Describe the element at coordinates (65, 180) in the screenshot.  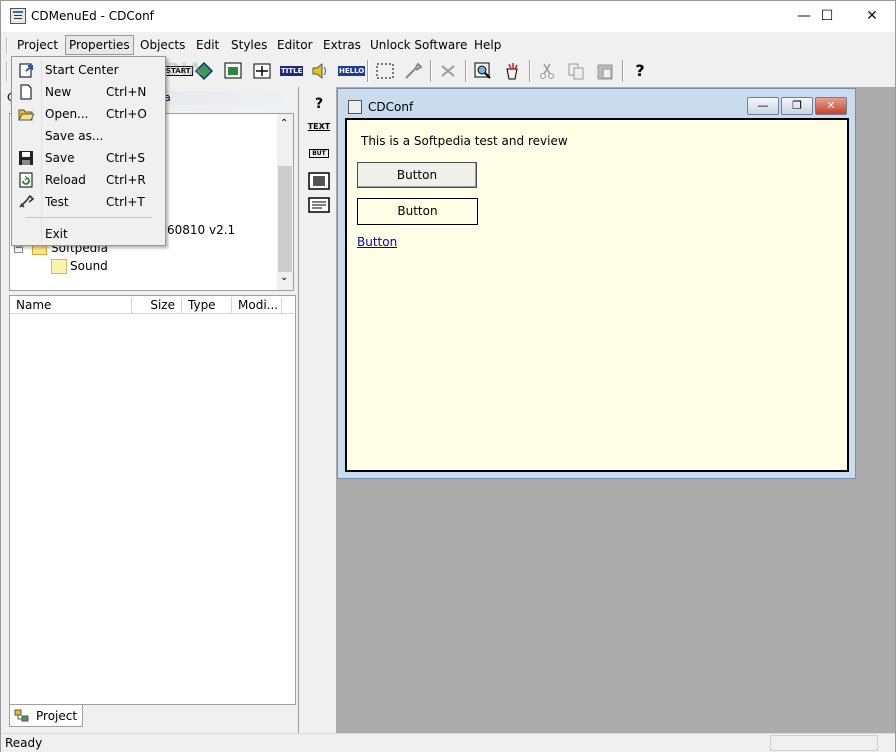
I see `menu-item-label: Reload` at that location.